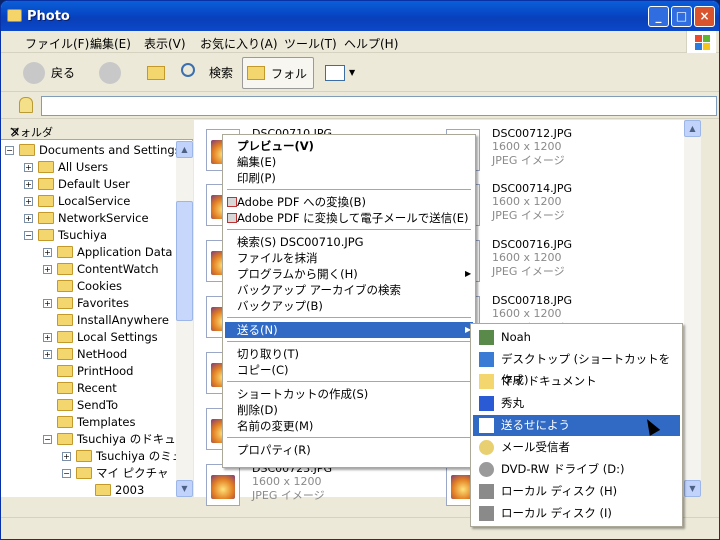 The image size is (720, 540). Describe the element at coordinates (486, 381) in the screenshot. I see `my-documents-icon` at that location.